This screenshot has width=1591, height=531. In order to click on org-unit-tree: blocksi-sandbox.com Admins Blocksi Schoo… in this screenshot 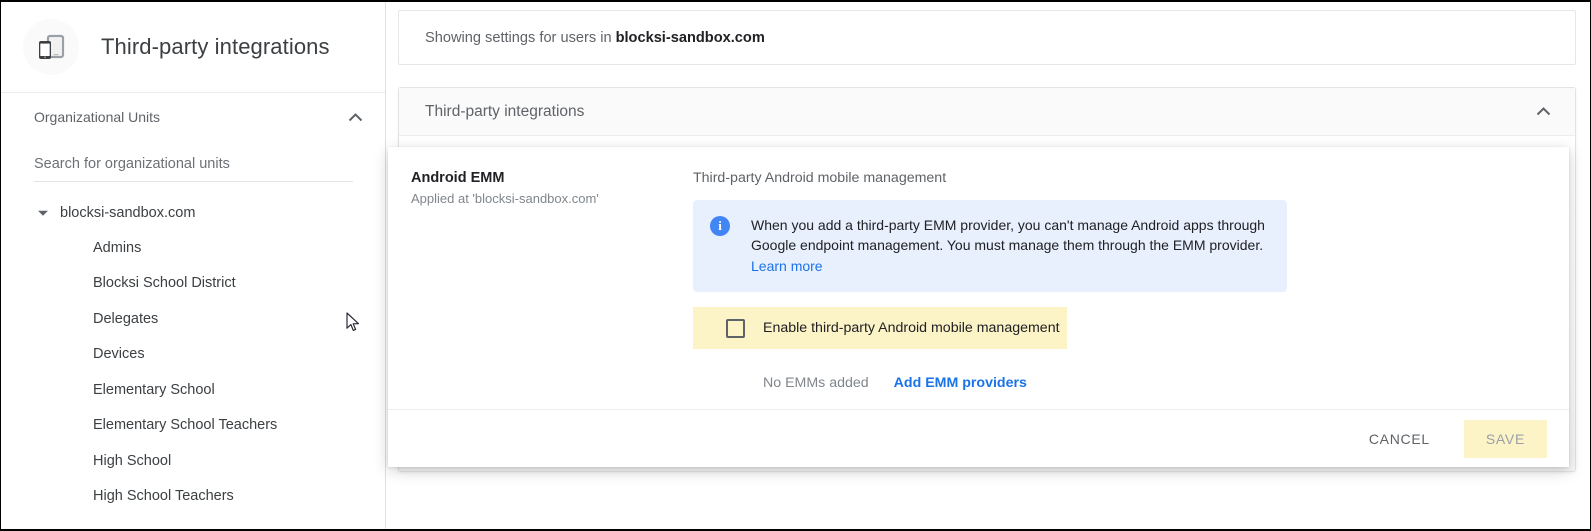, I will do `click(193, 354)`.